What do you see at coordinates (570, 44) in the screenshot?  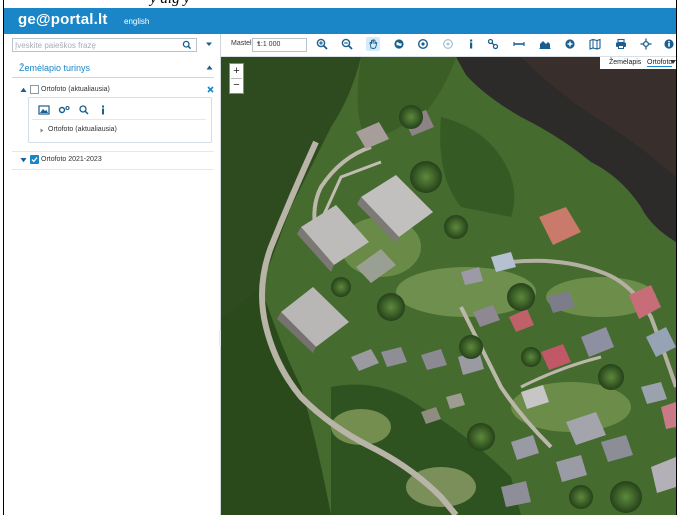 I see `add-data-icon` at bounding box center [570, 44].